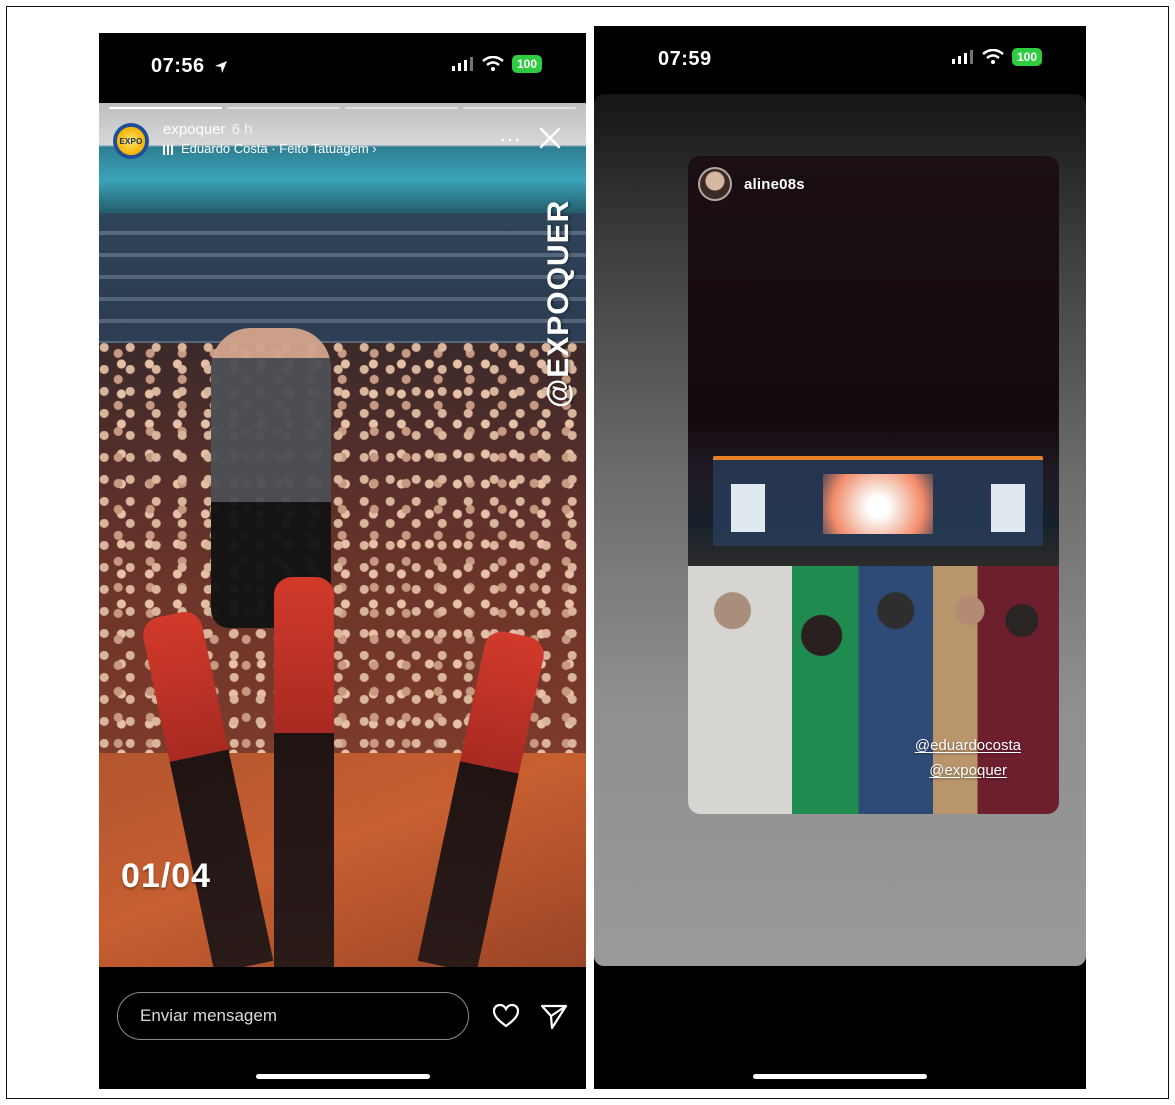  I want to click on message-input-wrapper, so click(293, 1016).